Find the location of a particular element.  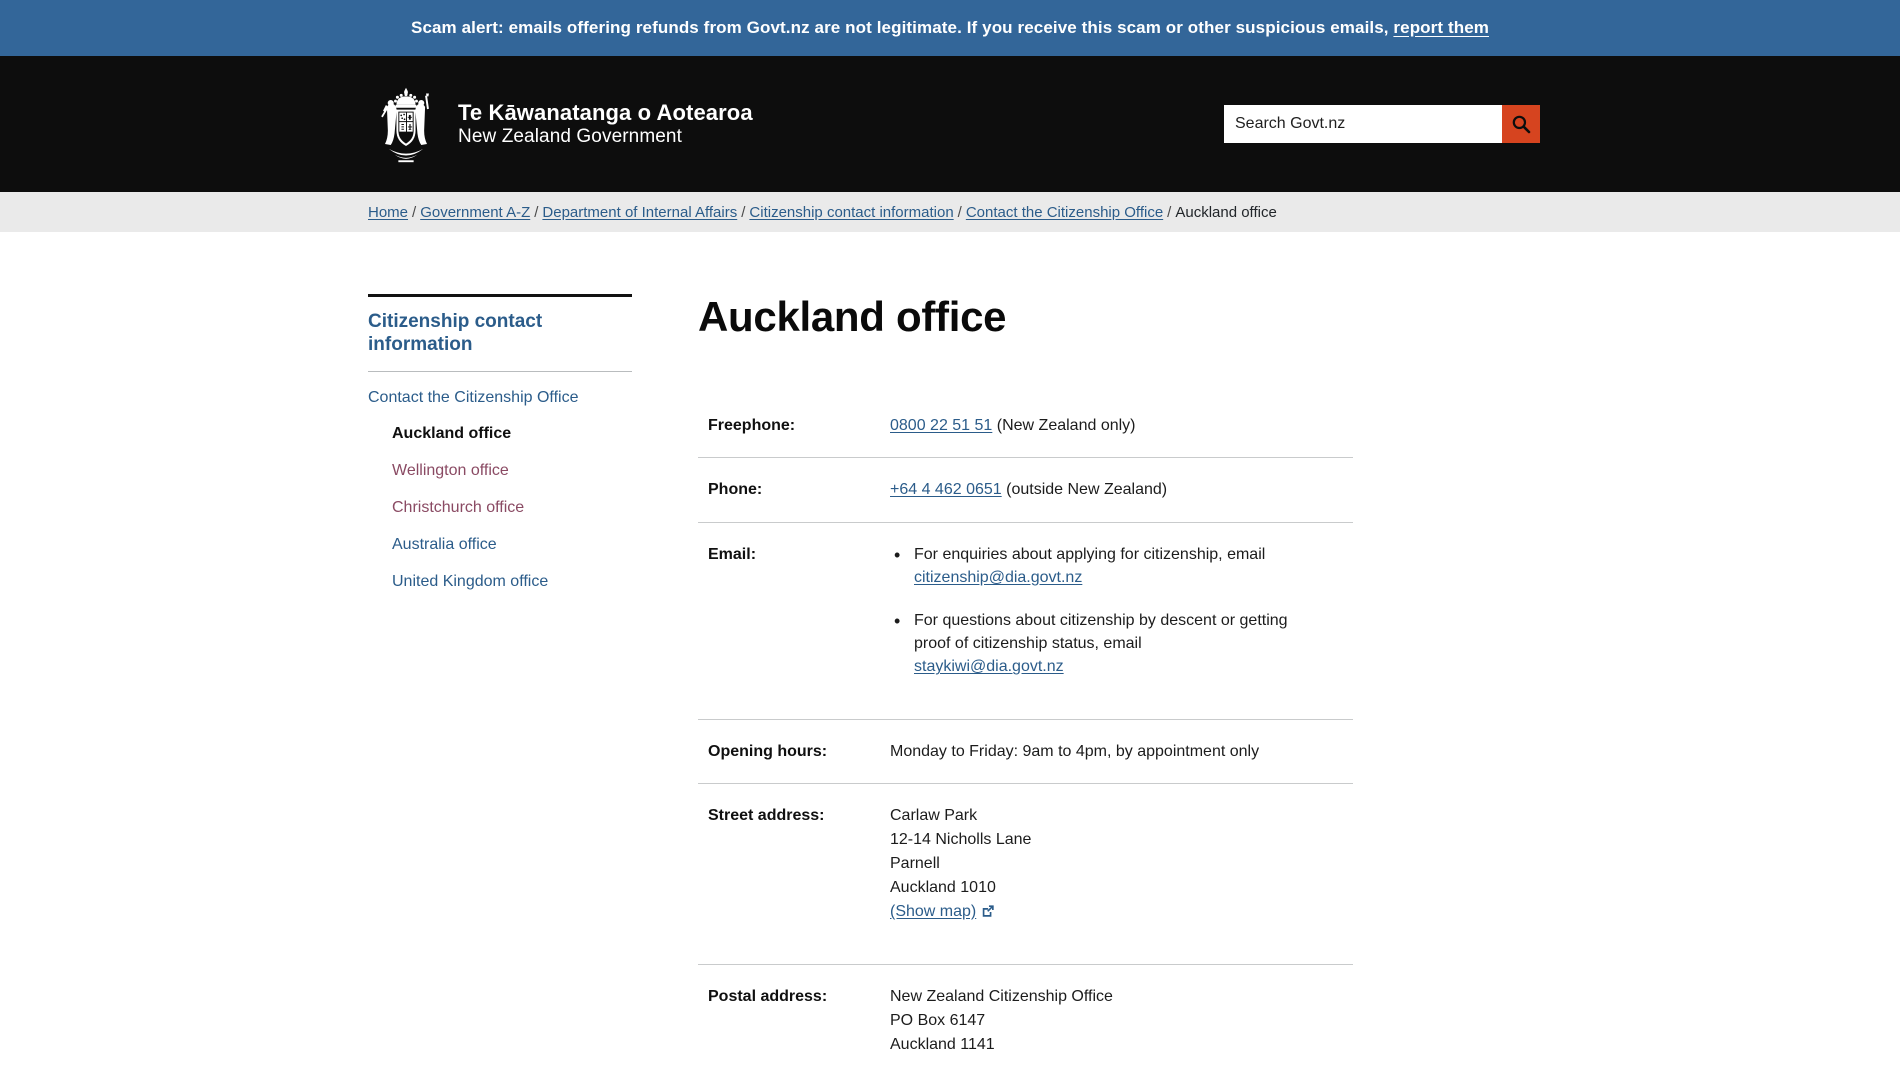

sidebar-item-united-kingdom-office: United Kingdom office is located at coordinates (508, 582).